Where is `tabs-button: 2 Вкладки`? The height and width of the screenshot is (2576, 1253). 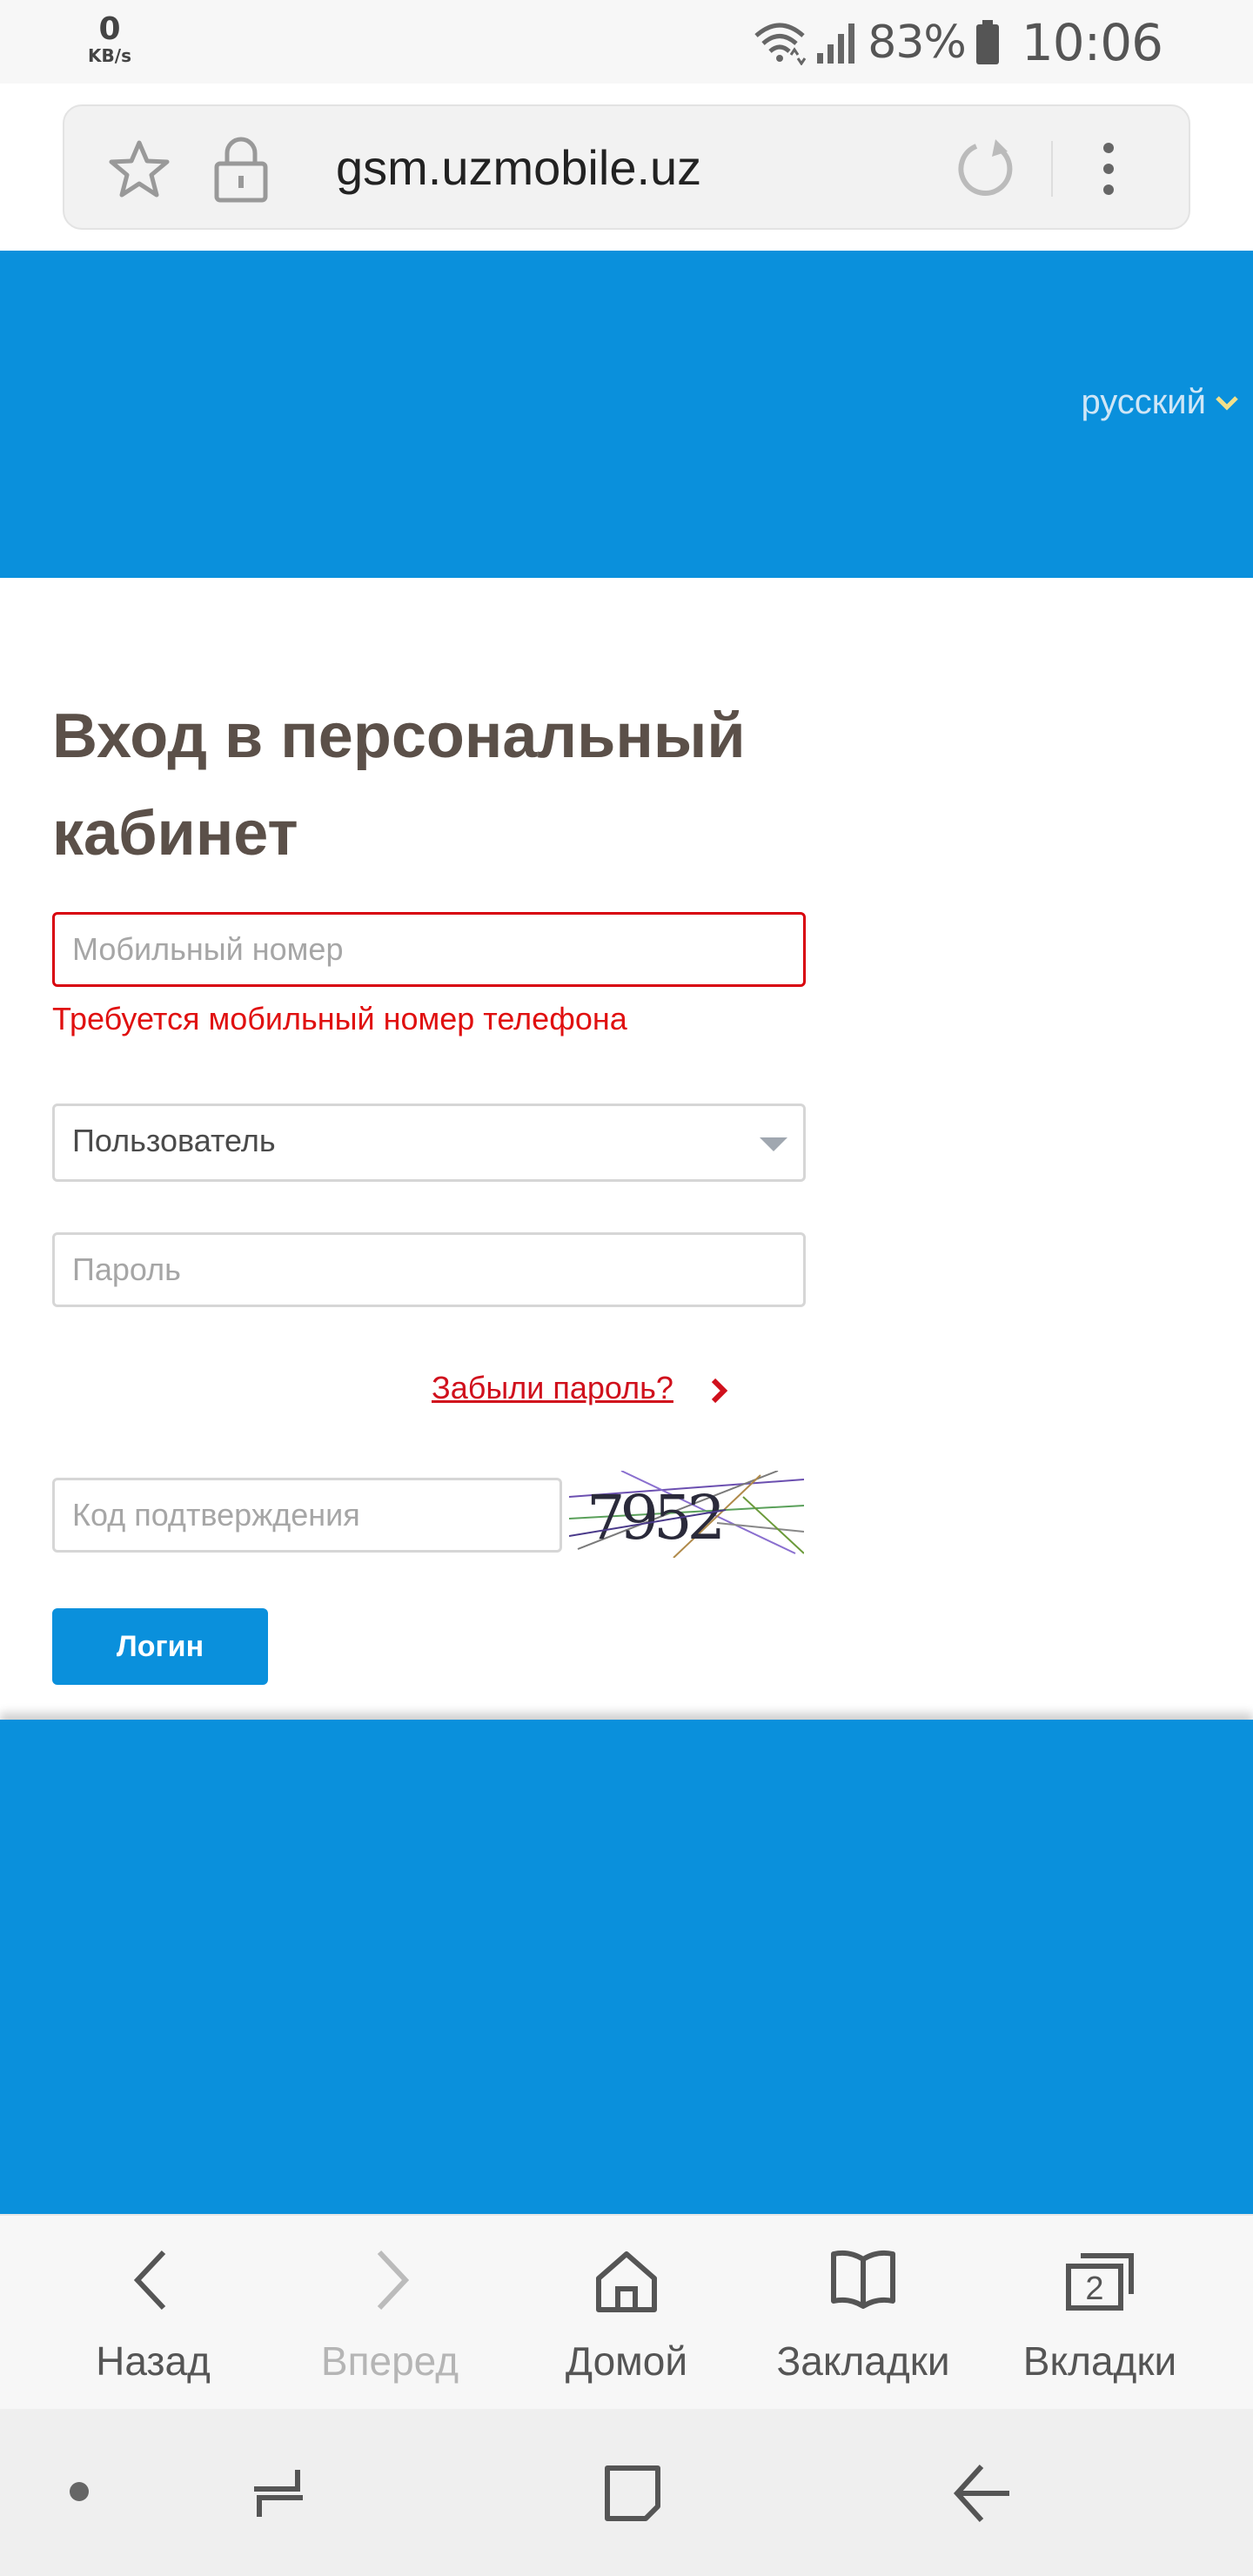 tabs-button: 2 Вкладки is located at coordinates (1099, 2313).